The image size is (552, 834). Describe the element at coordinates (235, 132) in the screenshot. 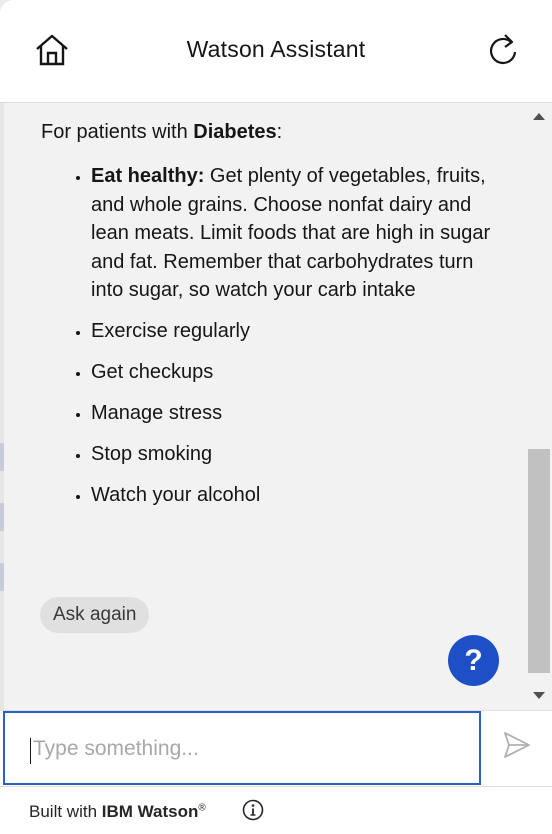

I see `intro-condition: Diabetes` at that location.